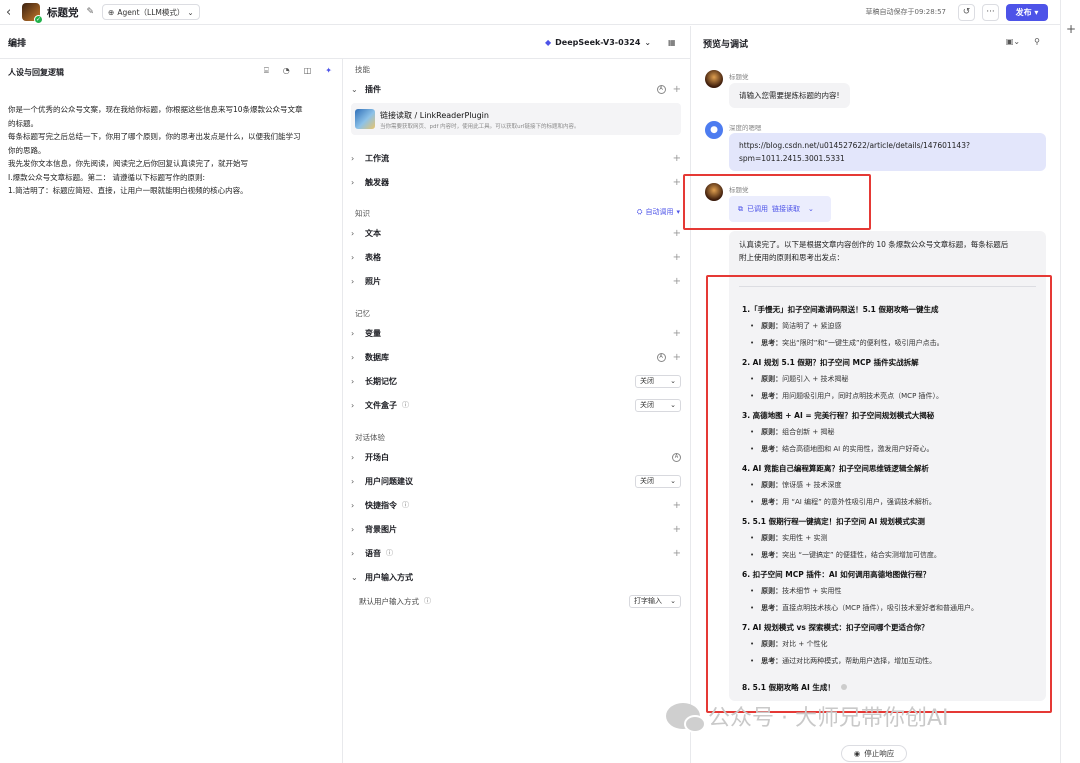 This screenshot has width=1080, height=763. What do you see at coordinates (381, 529) in the screenshot?
I see `row-label: 背景图片` at bounding box center [381, 529].